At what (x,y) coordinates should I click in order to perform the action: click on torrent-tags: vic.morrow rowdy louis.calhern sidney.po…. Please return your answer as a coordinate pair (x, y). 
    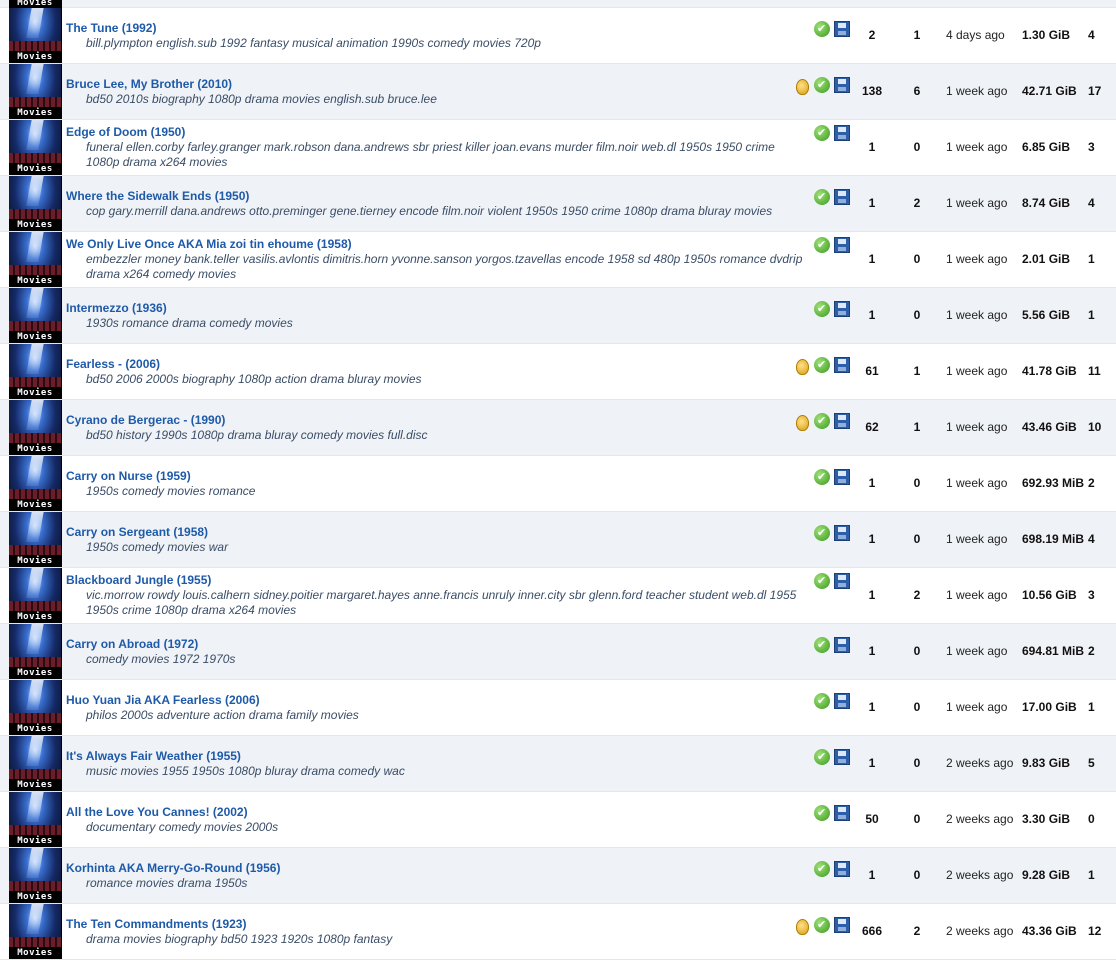
    Looking at the image, I should click on (441, 602).